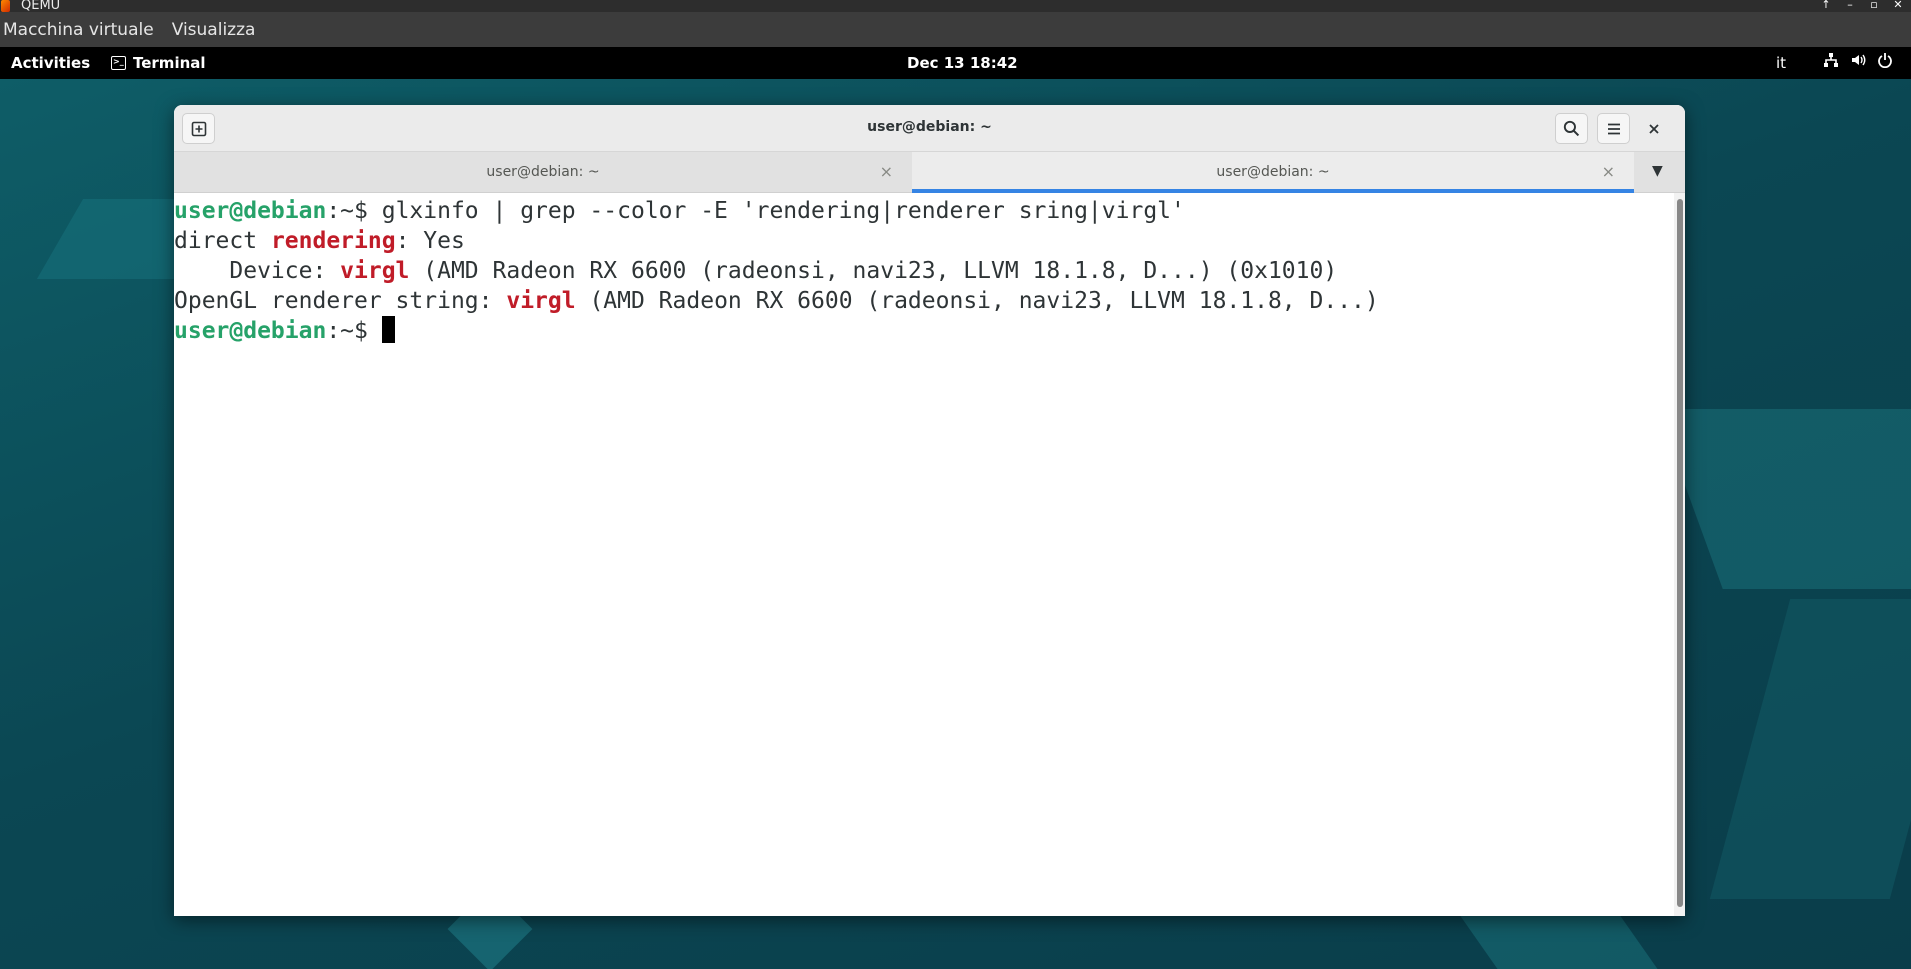 The image size is (1911, 969). I want to click on close-icon, so click(1653, 128).